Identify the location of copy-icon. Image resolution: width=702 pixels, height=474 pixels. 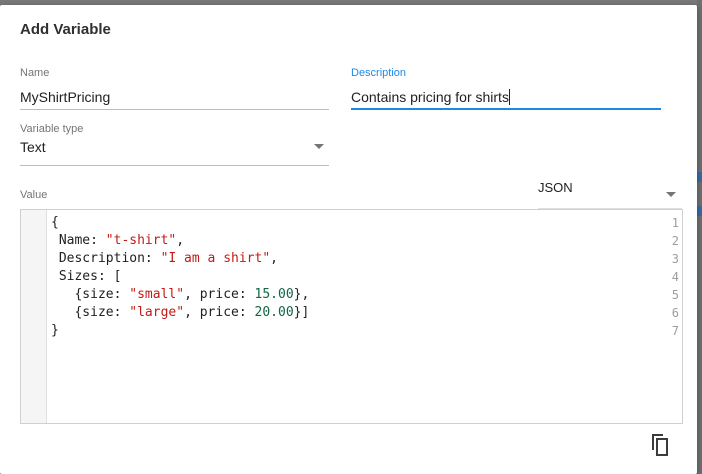
(660, 445).